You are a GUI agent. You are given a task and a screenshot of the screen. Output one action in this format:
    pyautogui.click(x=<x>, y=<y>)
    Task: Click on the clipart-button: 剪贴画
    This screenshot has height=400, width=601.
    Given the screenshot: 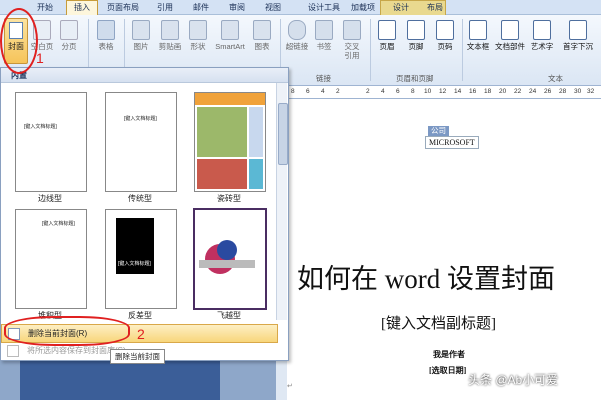 What is the action you would take?
    pyautogui.click(x=170, y=35)
    